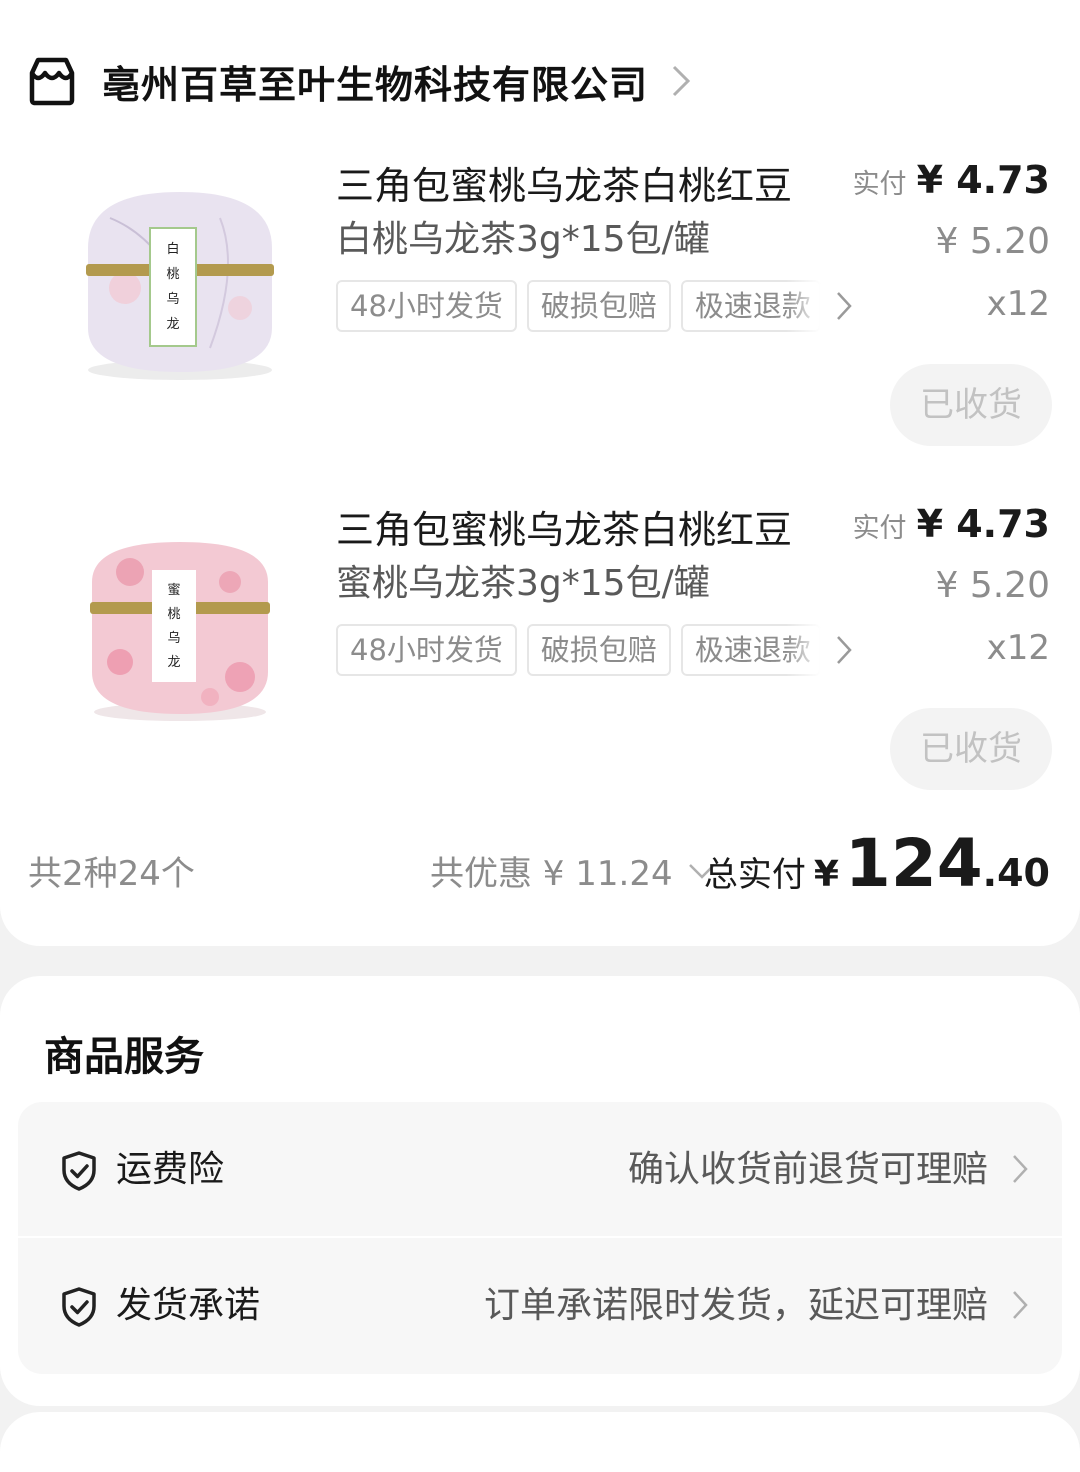  I want to click on service-row-shipping-insurance: 运费险 确认收货前退货可理赔, so click(540, 1170).